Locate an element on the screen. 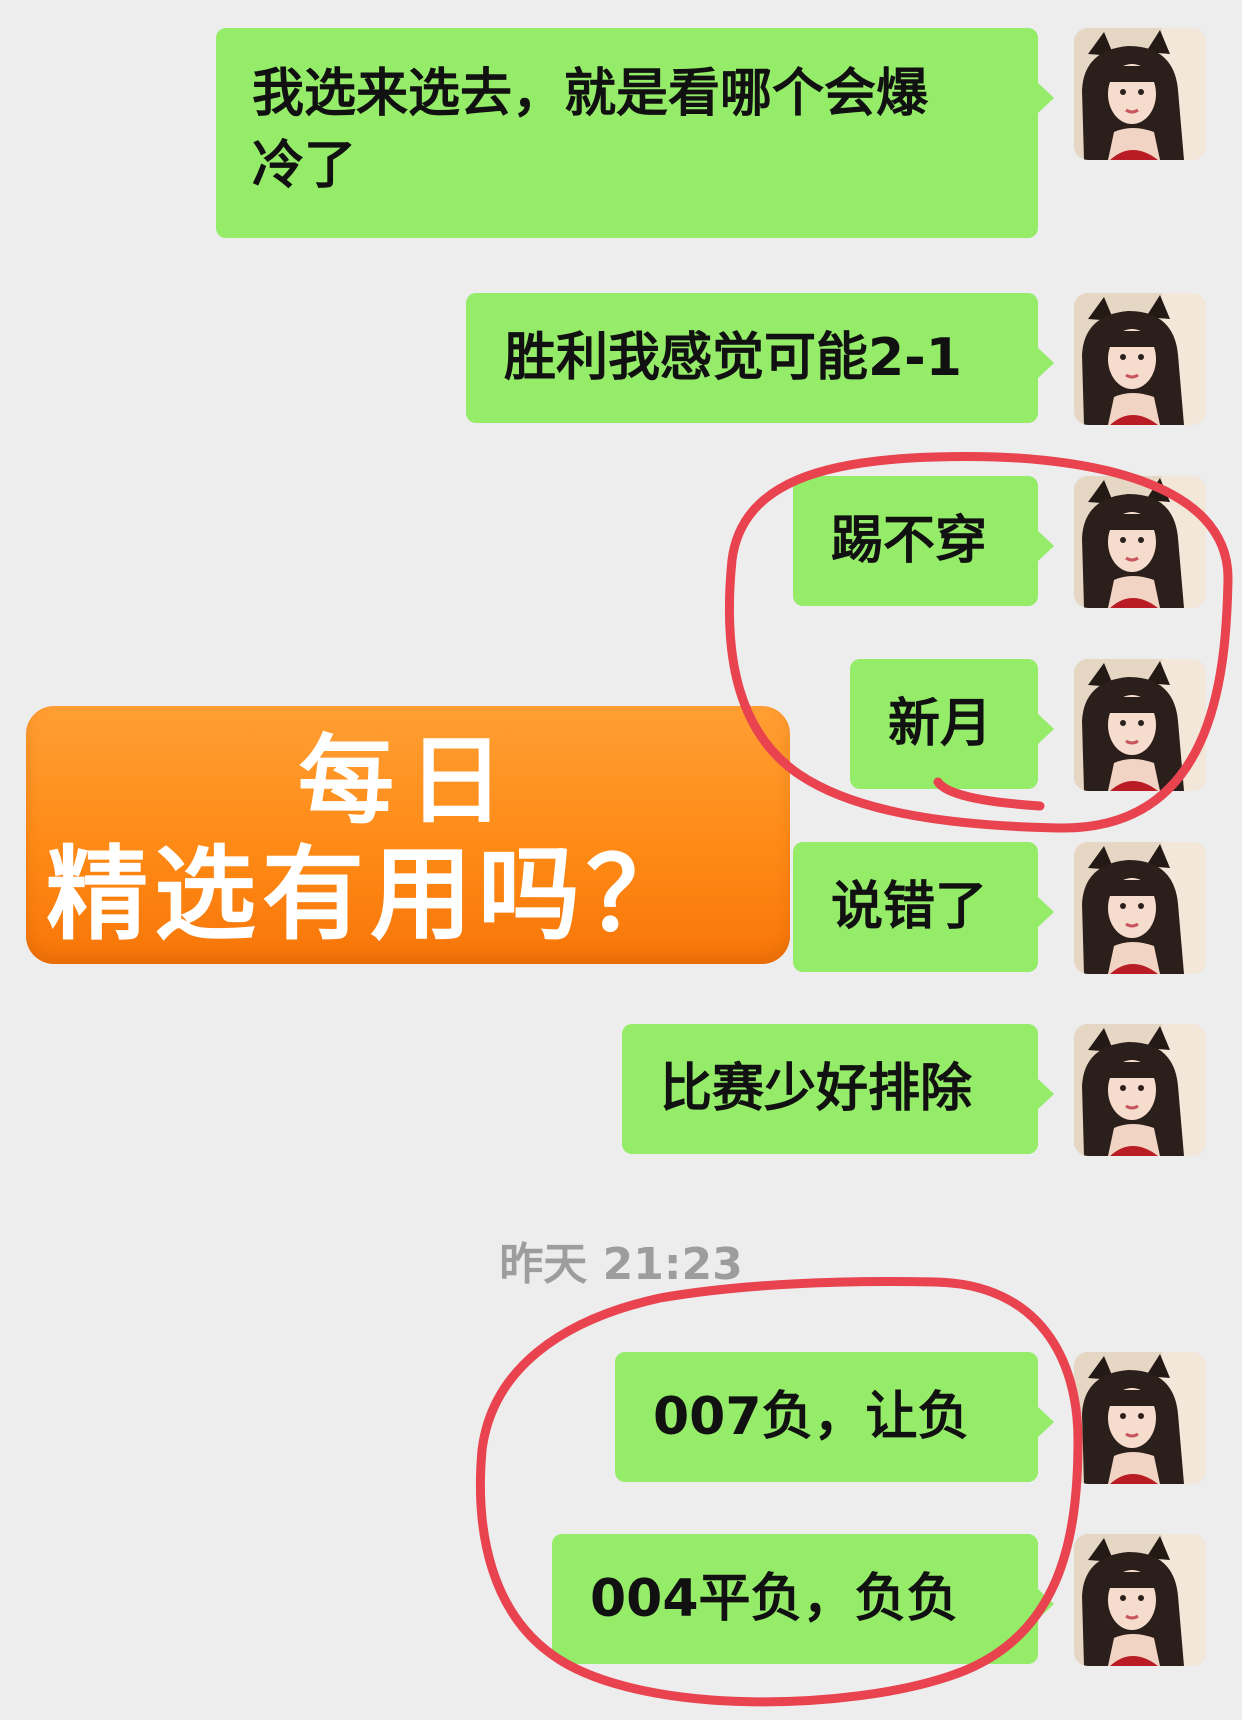  message-bubble-6: 比赛少好排除 is located at coordinates (838, 1089).